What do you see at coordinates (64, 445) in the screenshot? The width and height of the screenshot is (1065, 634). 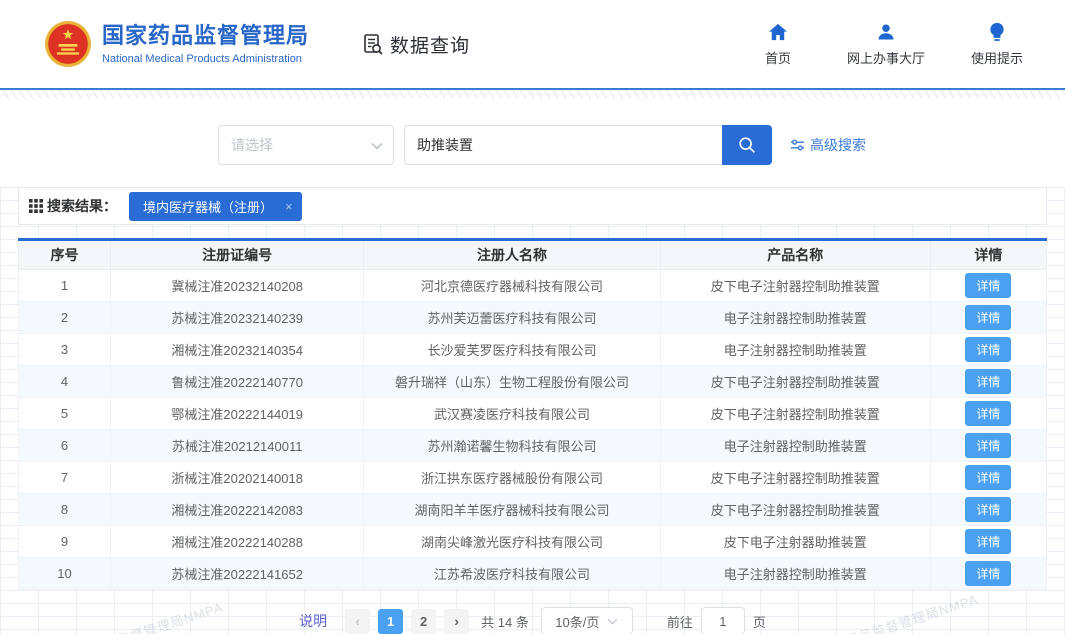 I see `cell-index: 6` at bounding box center [64, 445].